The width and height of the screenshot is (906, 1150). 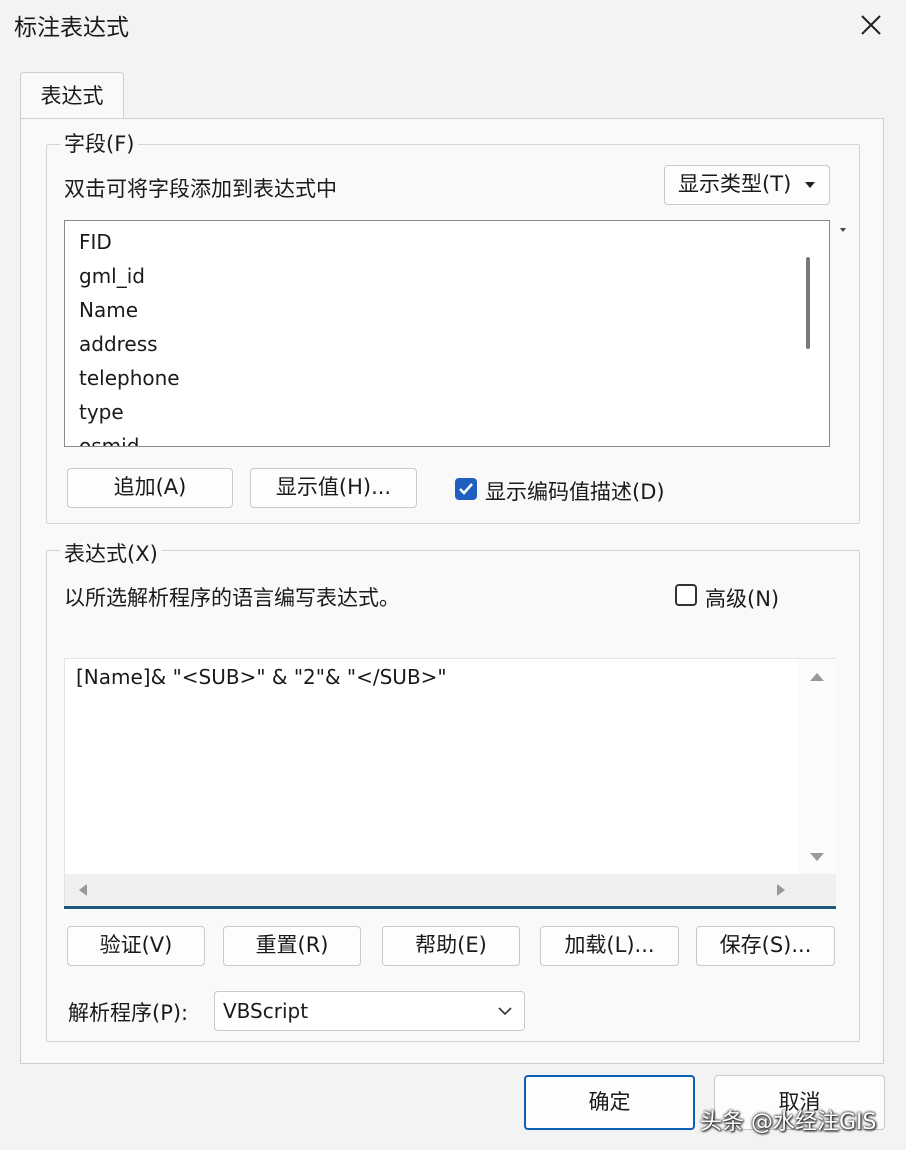 I want to click on show-coded-desc-label: 显示编码值描述(D), so click(x=575, y=492).